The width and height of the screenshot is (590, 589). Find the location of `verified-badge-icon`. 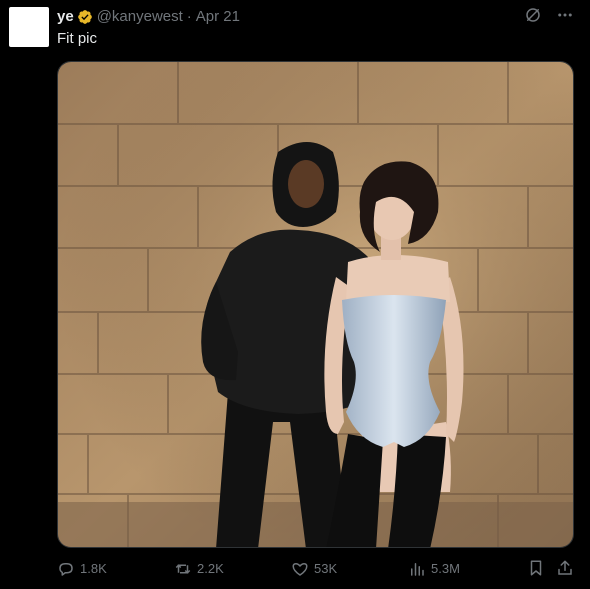

verified-badge-icon is located at coordinates (85, 17).